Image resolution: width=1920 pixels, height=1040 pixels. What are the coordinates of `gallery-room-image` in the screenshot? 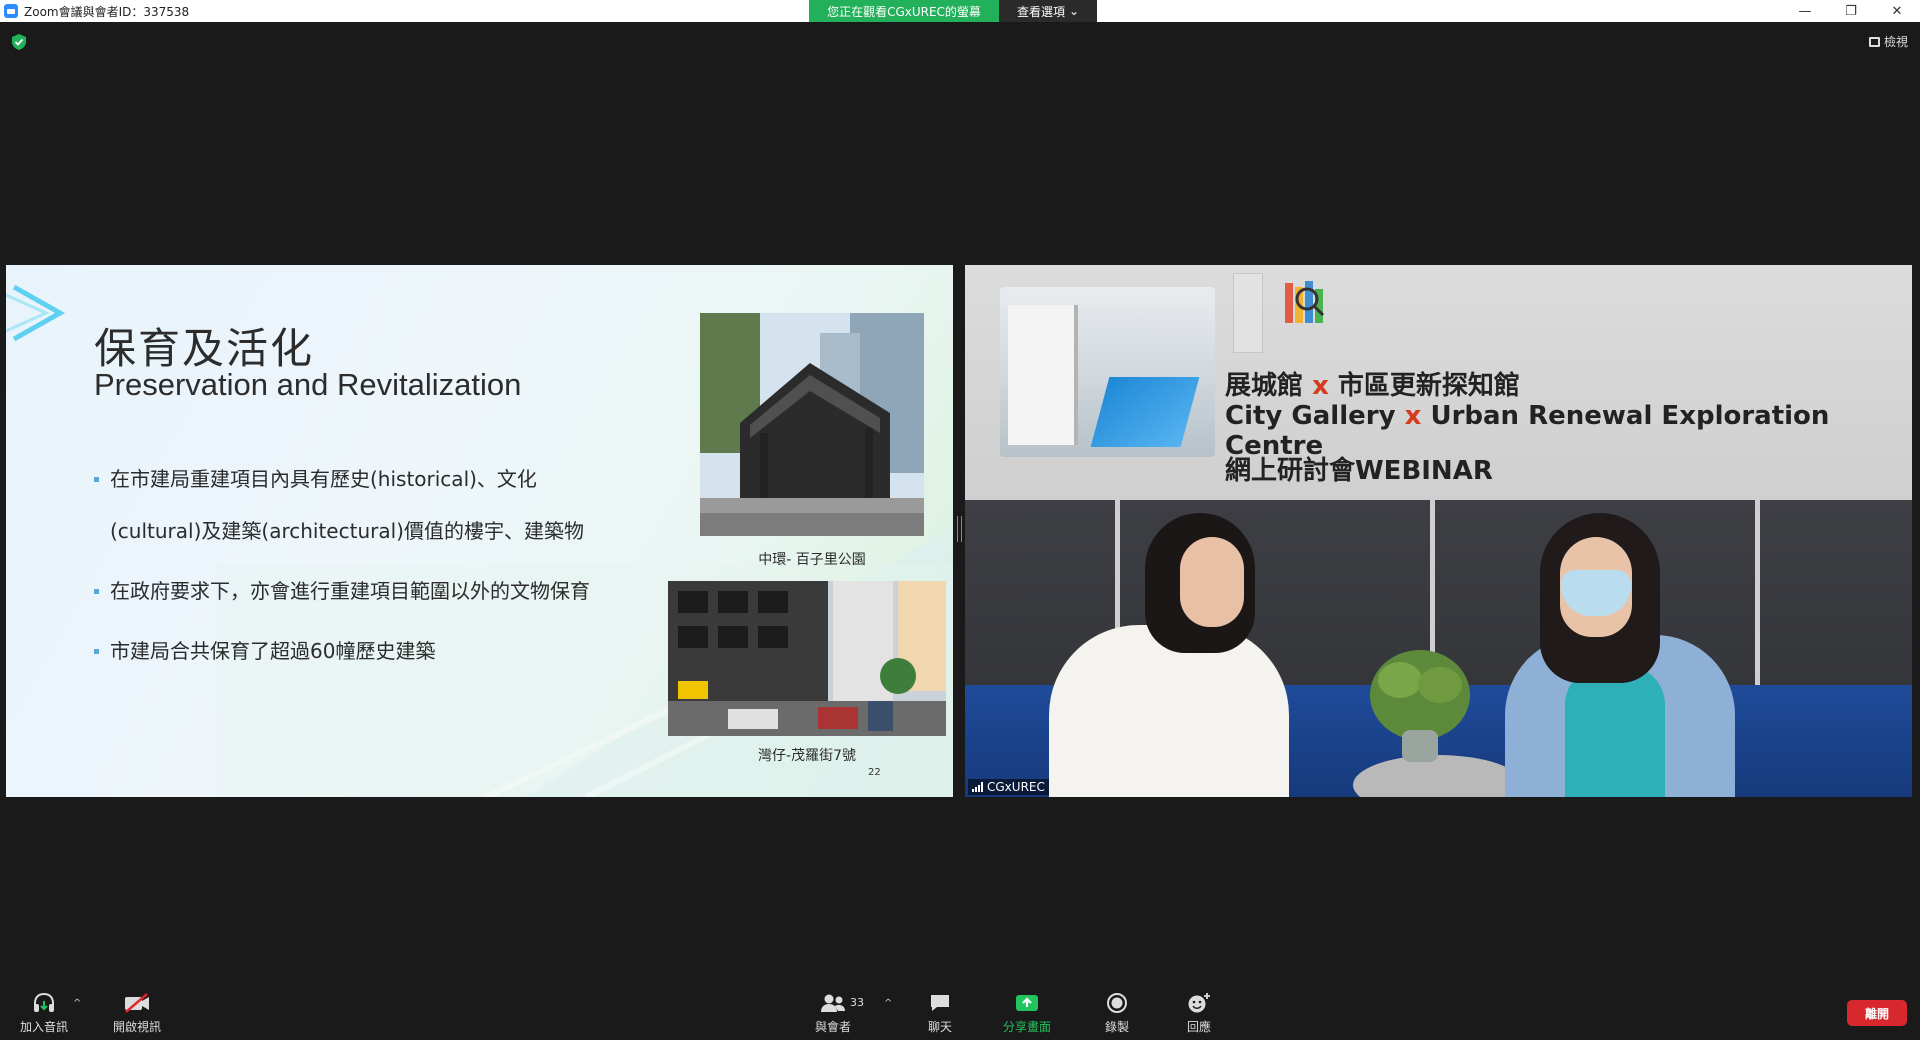 It's located at (1107, 372).